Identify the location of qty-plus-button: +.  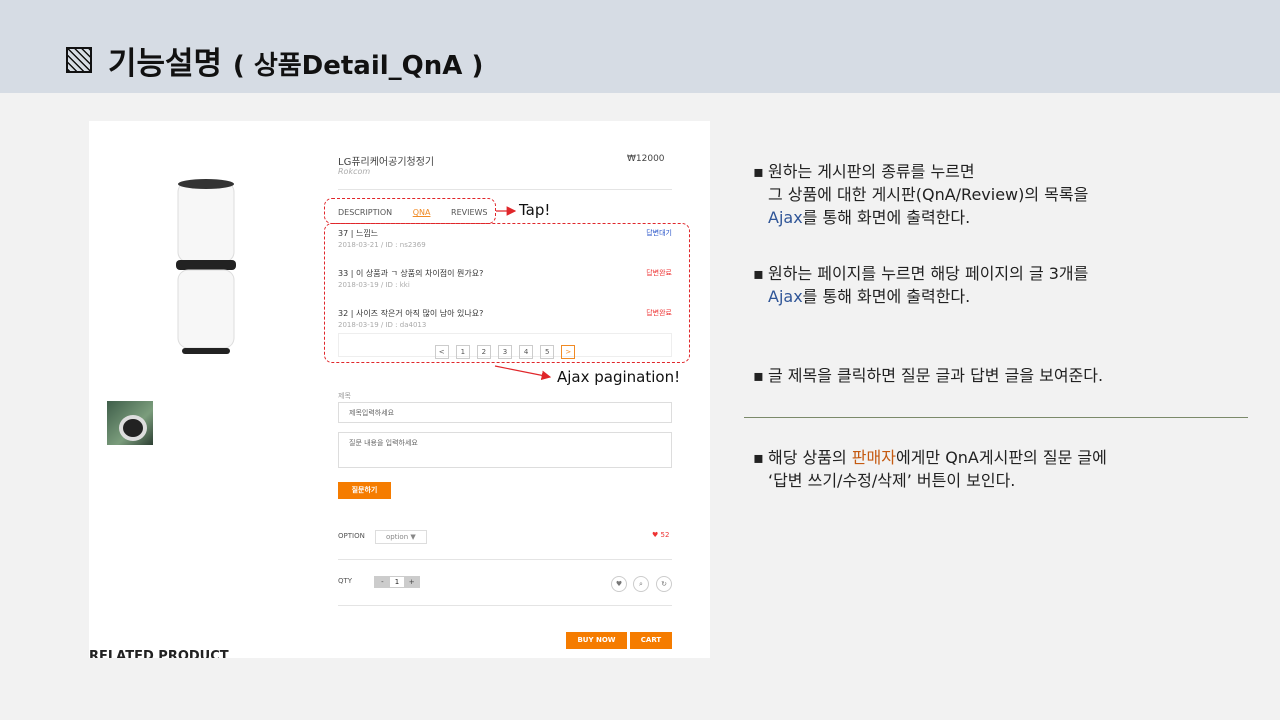
(412, 582).